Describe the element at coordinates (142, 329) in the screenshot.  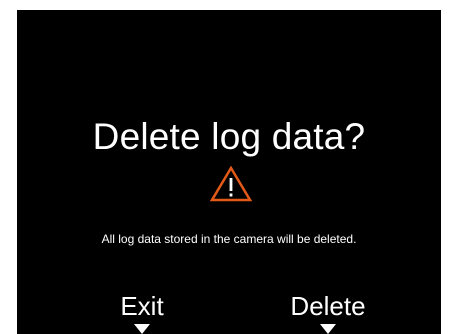
I see `exit-indicator-icon` at that location.